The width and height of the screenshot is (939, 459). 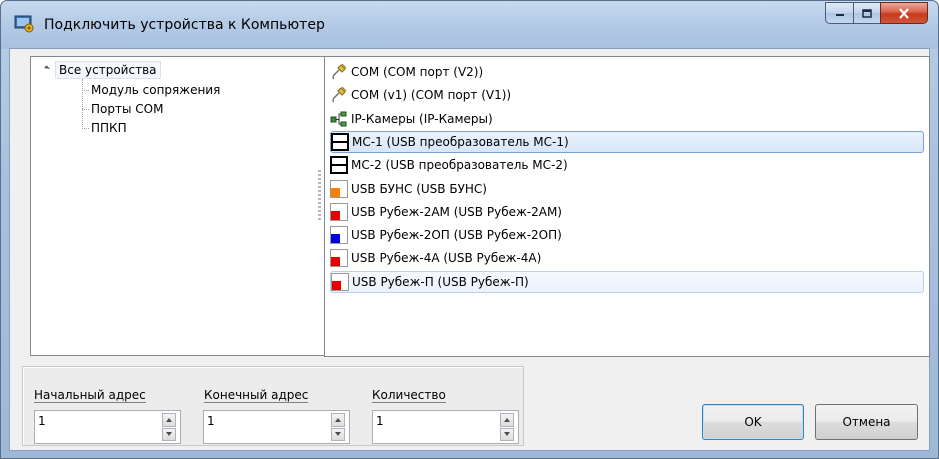 I want to click on device-label: COM (v1) (COM порт (V1)), so click(x=431, y=95).